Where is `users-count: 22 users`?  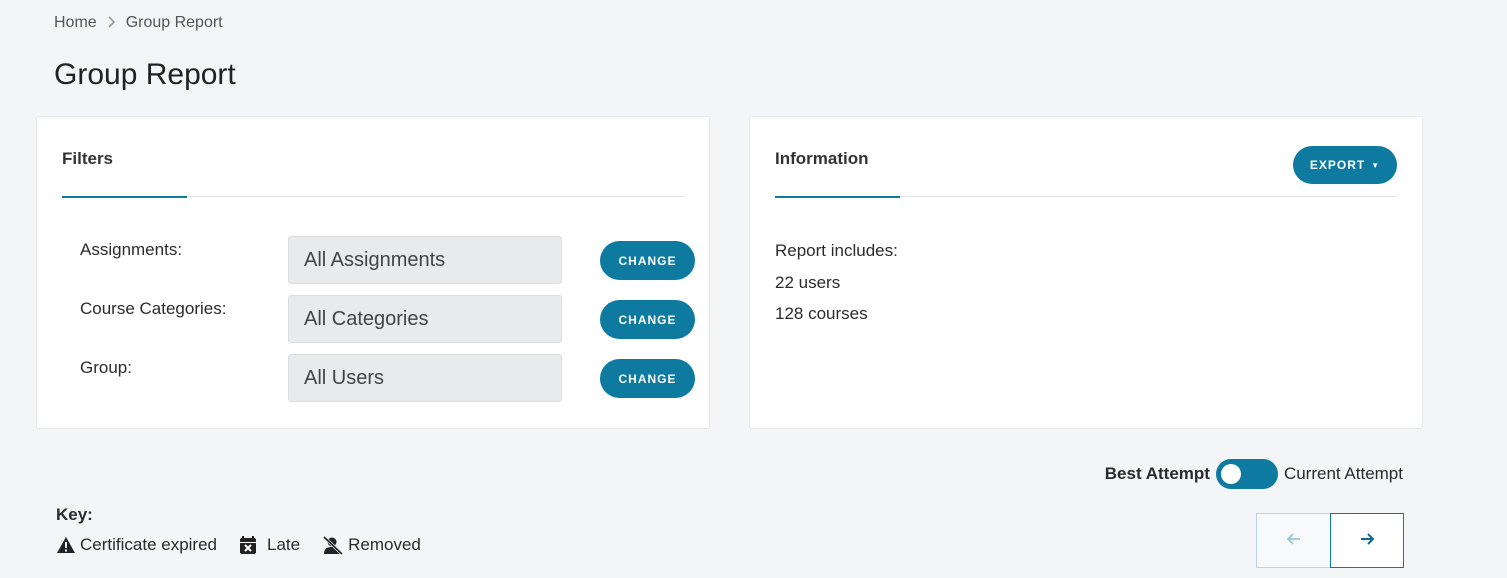 users-count: 22 users is located at coordinates (808, 282).